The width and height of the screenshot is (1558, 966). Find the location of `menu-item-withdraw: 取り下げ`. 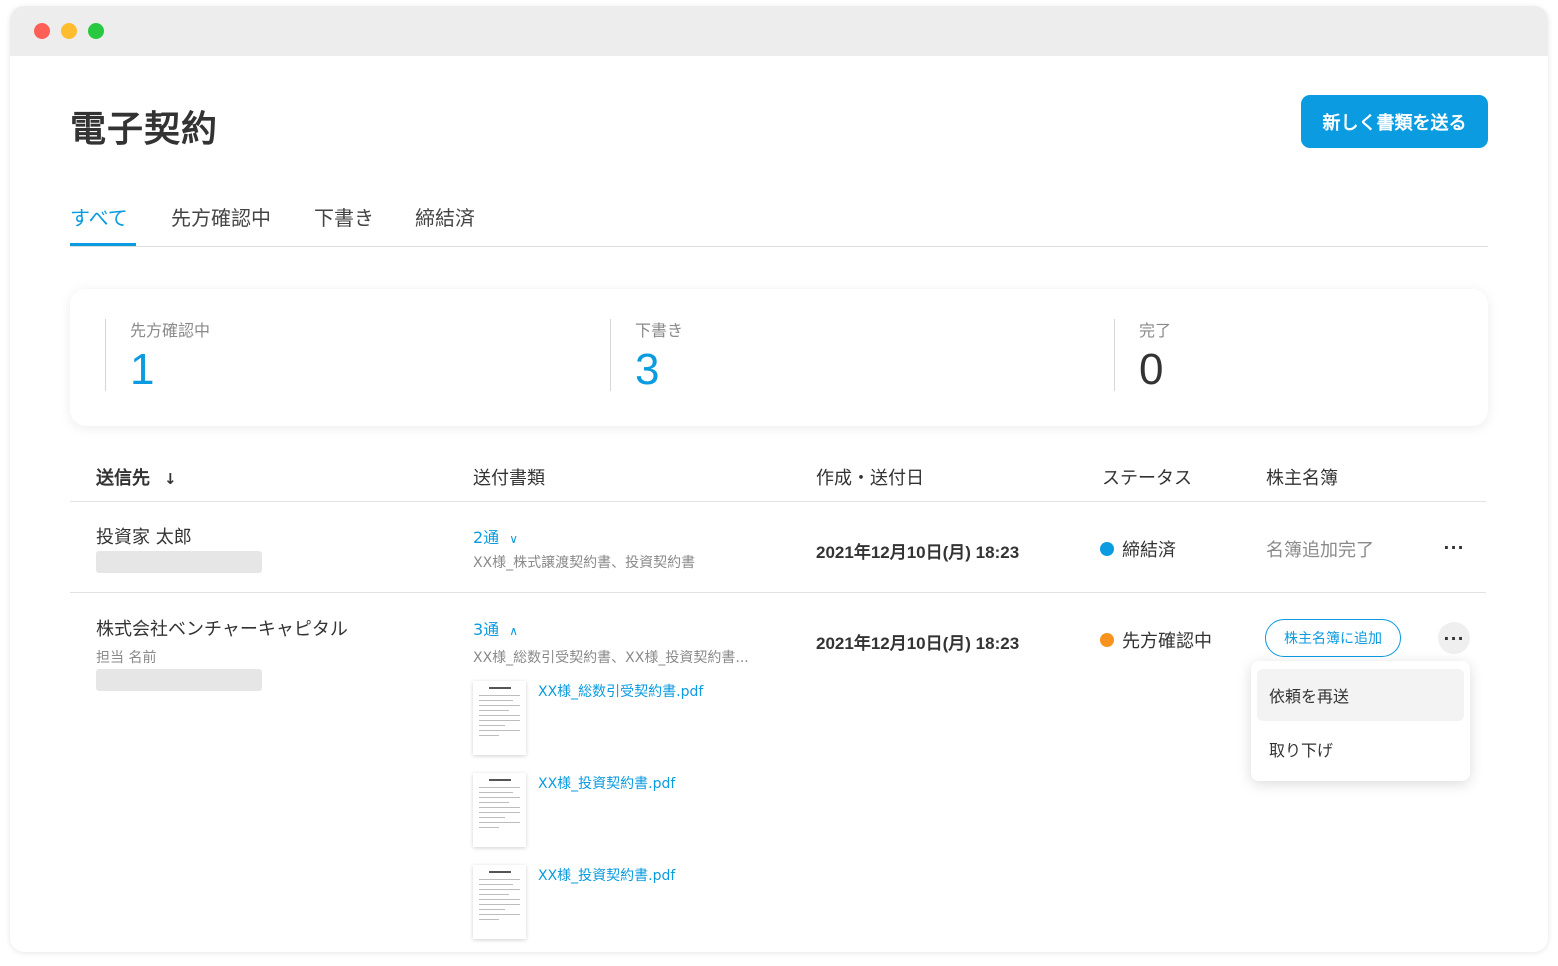

menu-item-withdraw: 取り下げ is located at coordinates (1360, 749).